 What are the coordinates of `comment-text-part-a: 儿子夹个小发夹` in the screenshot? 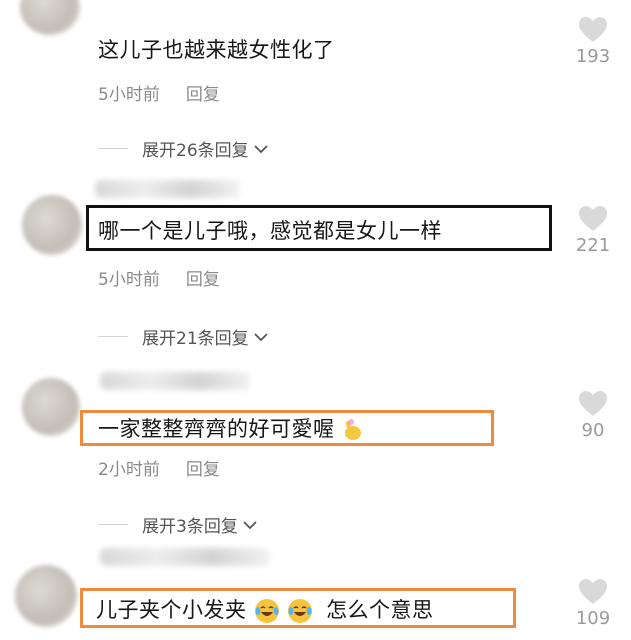 It's located at (171, 610).